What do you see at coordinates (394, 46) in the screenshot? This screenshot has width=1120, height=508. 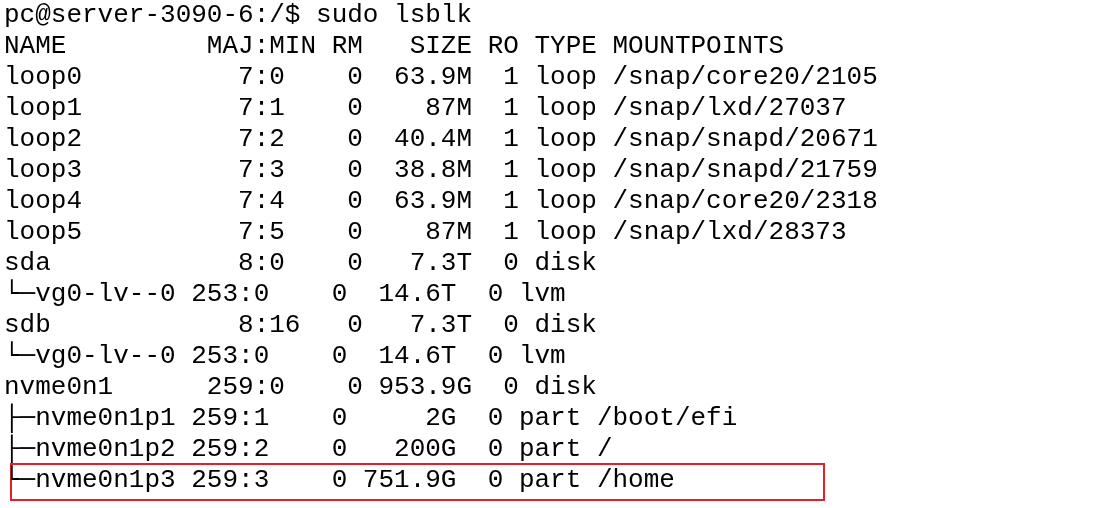 I see `terminal-line: NAME MAJ:MIN RM SIZE RO TYPE MOUNTPOINTS` at bounding box center [394, 46].